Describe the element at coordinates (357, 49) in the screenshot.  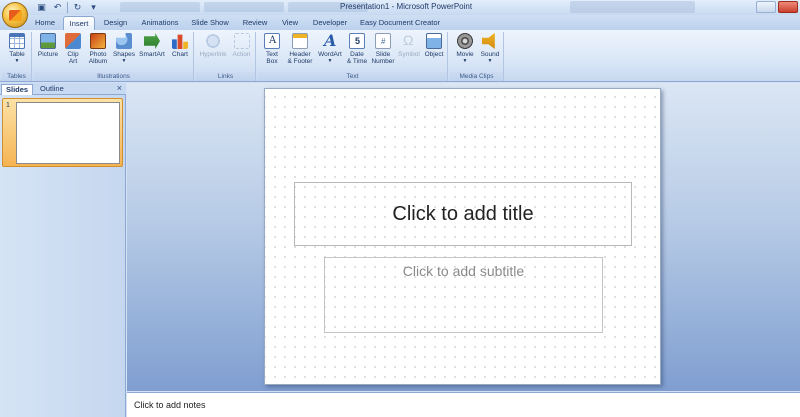
I see `date-time-button: Date & Time` at that location.